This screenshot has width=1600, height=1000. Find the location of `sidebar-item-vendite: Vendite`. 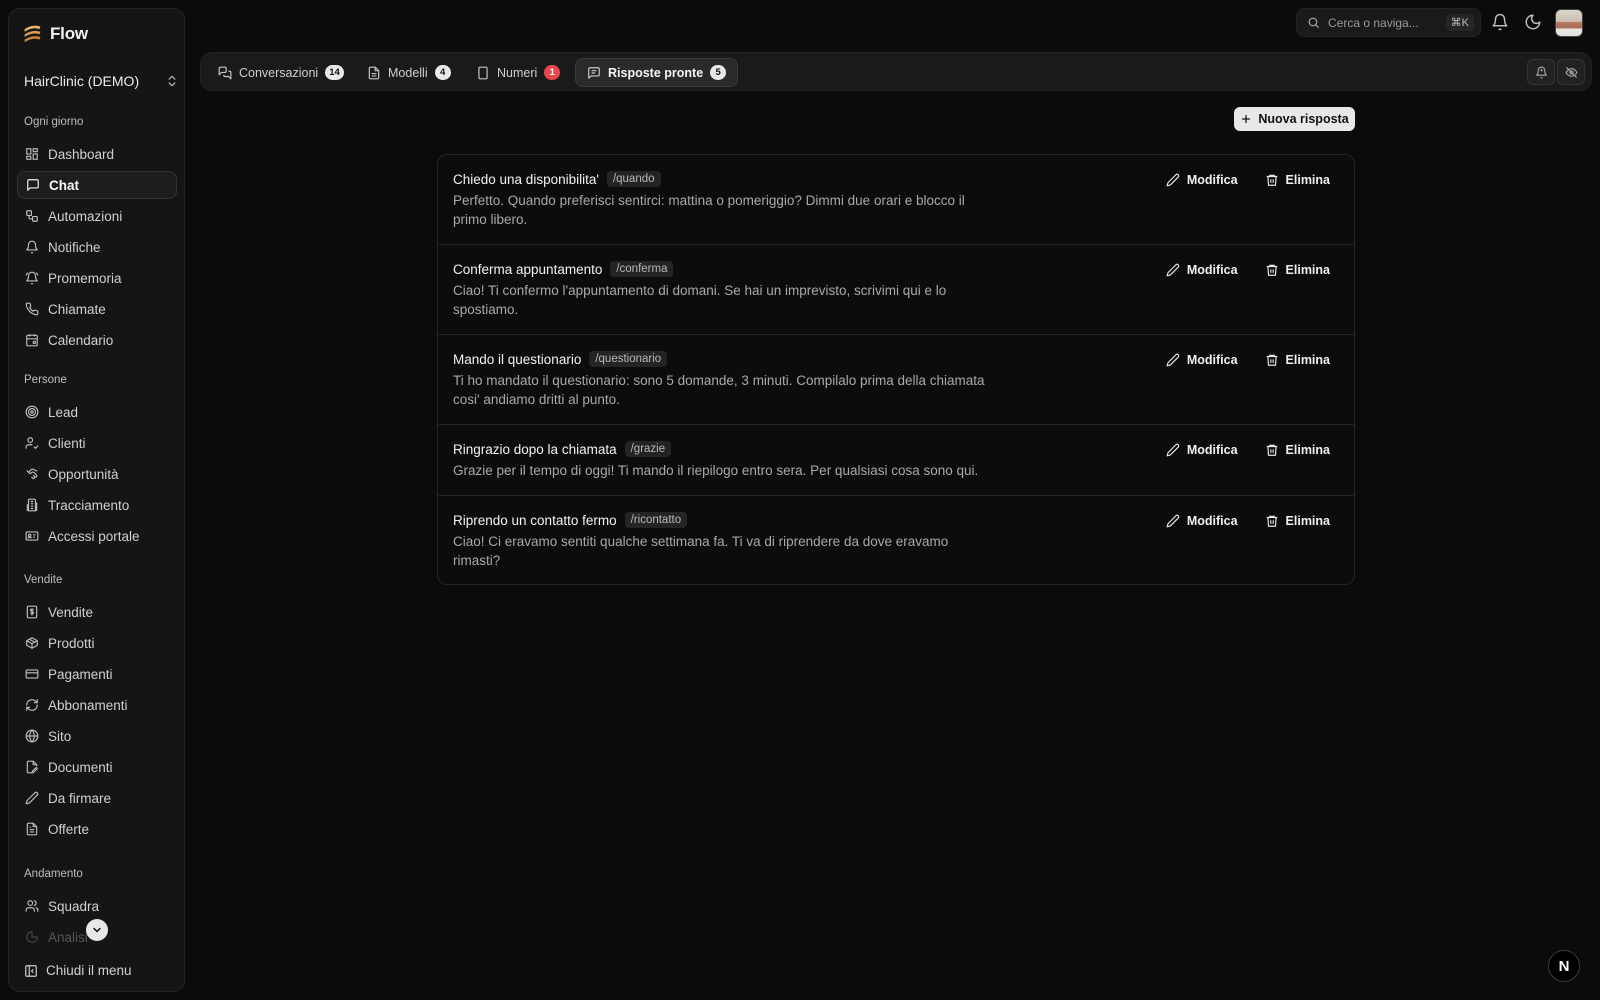

sidebar-item-vendite: Vendite is located at coordinates (97, 612).